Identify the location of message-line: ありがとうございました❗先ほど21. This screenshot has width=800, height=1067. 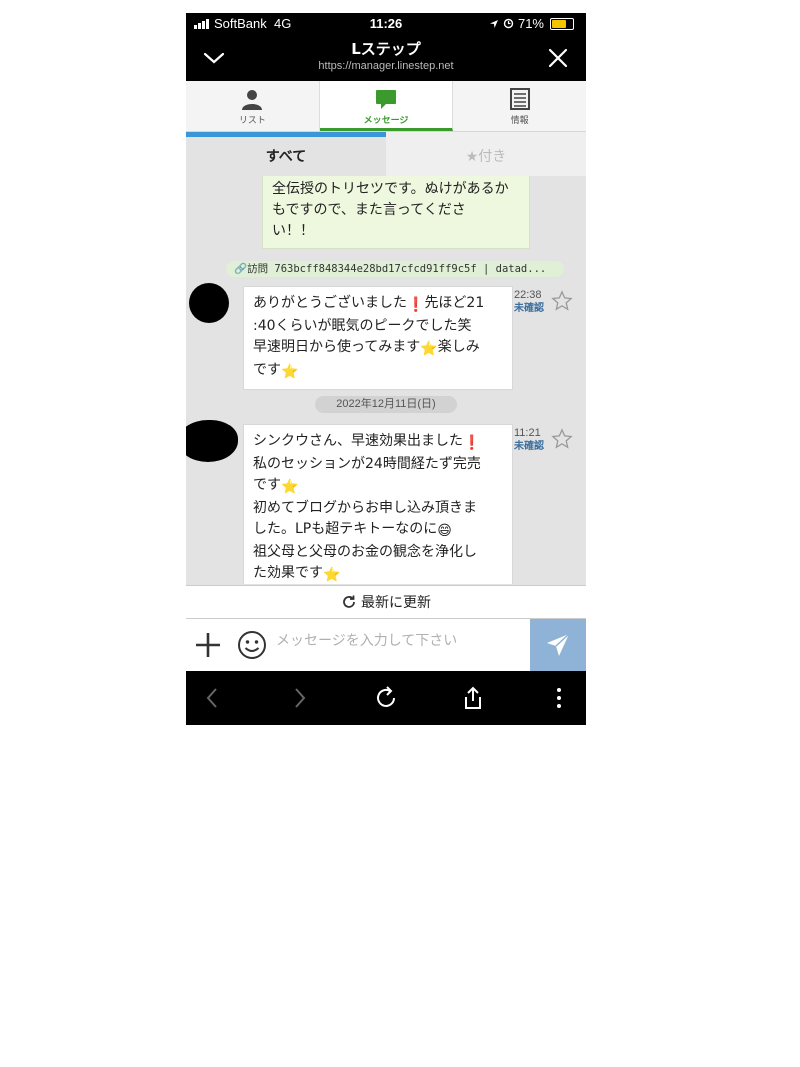
(378, 304).